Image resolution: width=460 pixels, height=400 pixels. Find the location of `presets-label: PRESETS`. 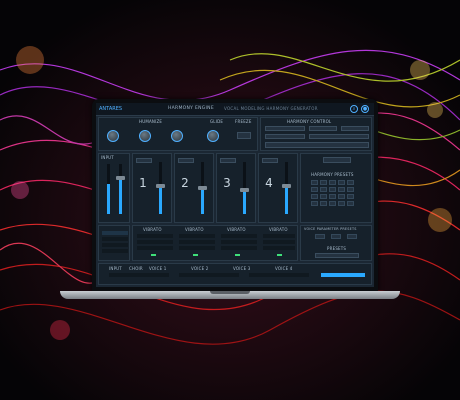

presets-label: PRESETS is located at coordinates (337, 248).